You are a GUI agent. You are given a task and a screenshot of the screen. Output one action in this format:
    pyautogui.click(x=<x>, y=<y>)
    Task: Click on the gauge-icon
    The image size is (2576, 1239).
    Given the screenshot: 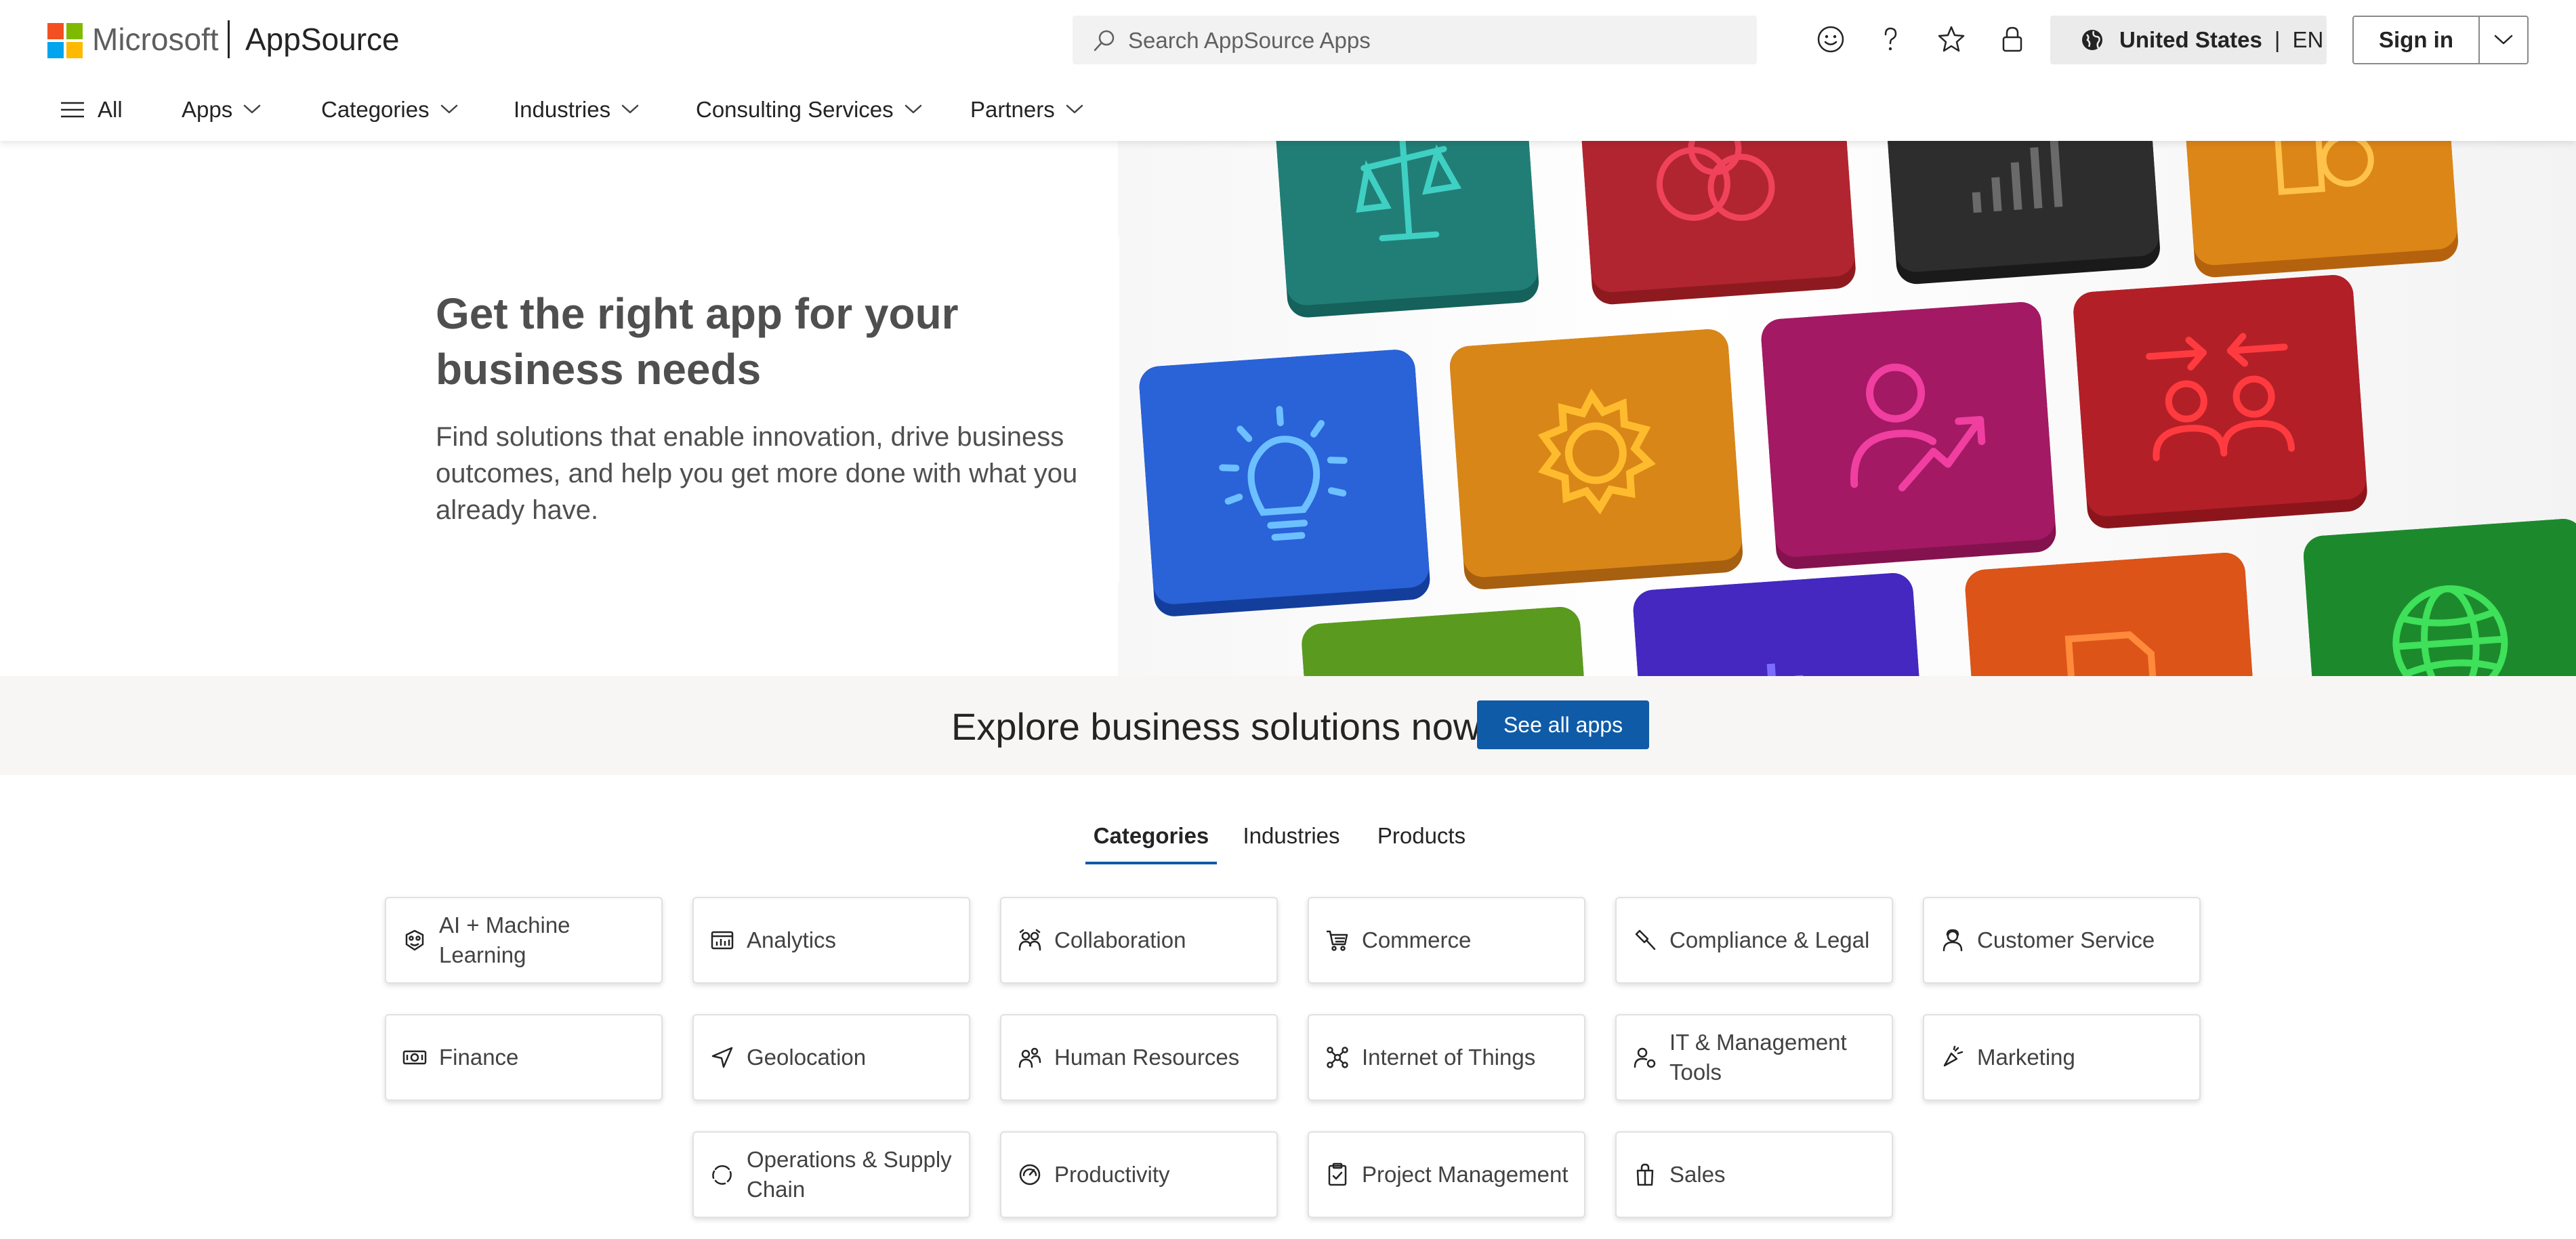 What is the action you would take?
    pyautogui.click(x=1029, y=1174)
    